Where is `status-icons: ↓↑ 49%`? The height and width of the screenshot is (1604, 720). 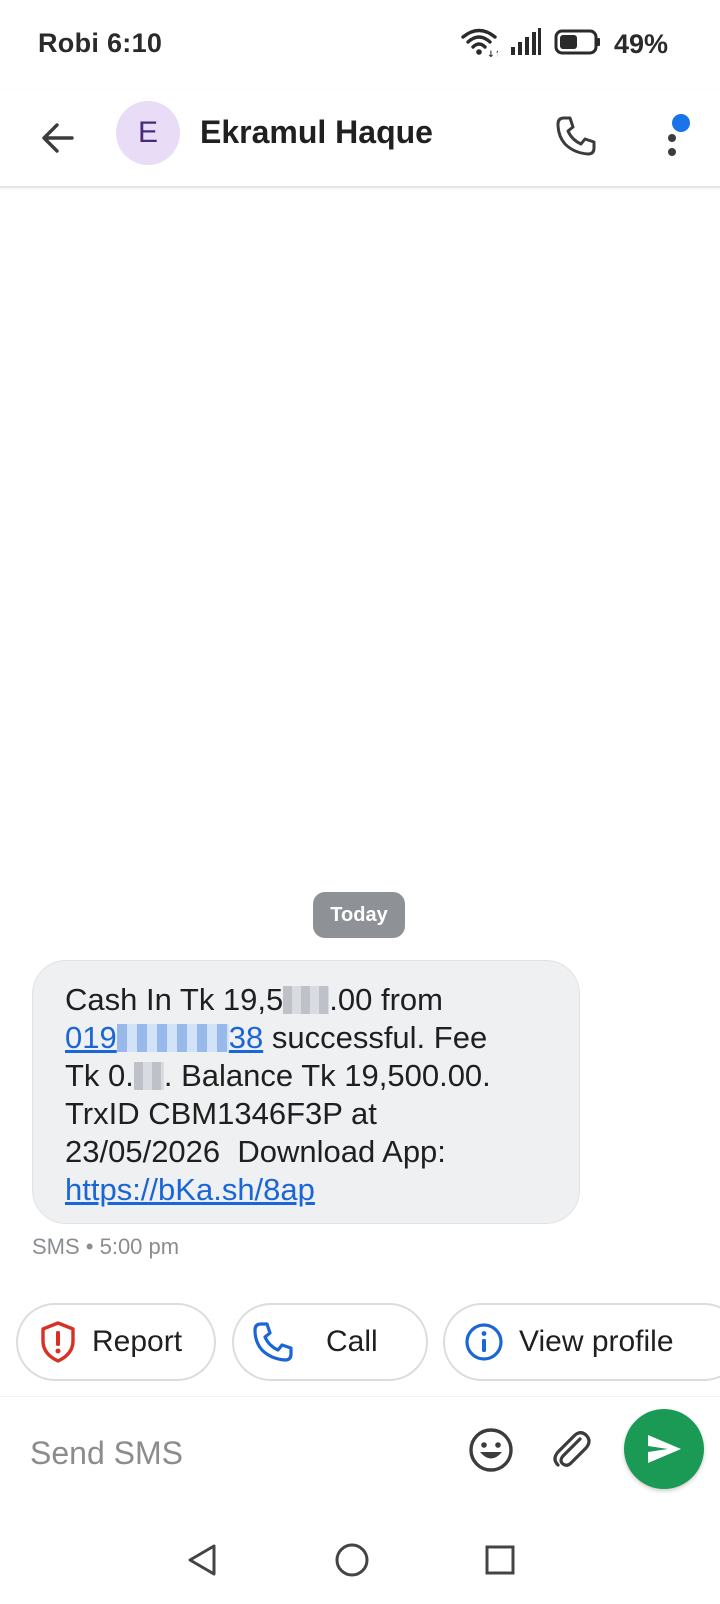
status-icons: ↓↑ 49% is located at coordinates (564, 44).